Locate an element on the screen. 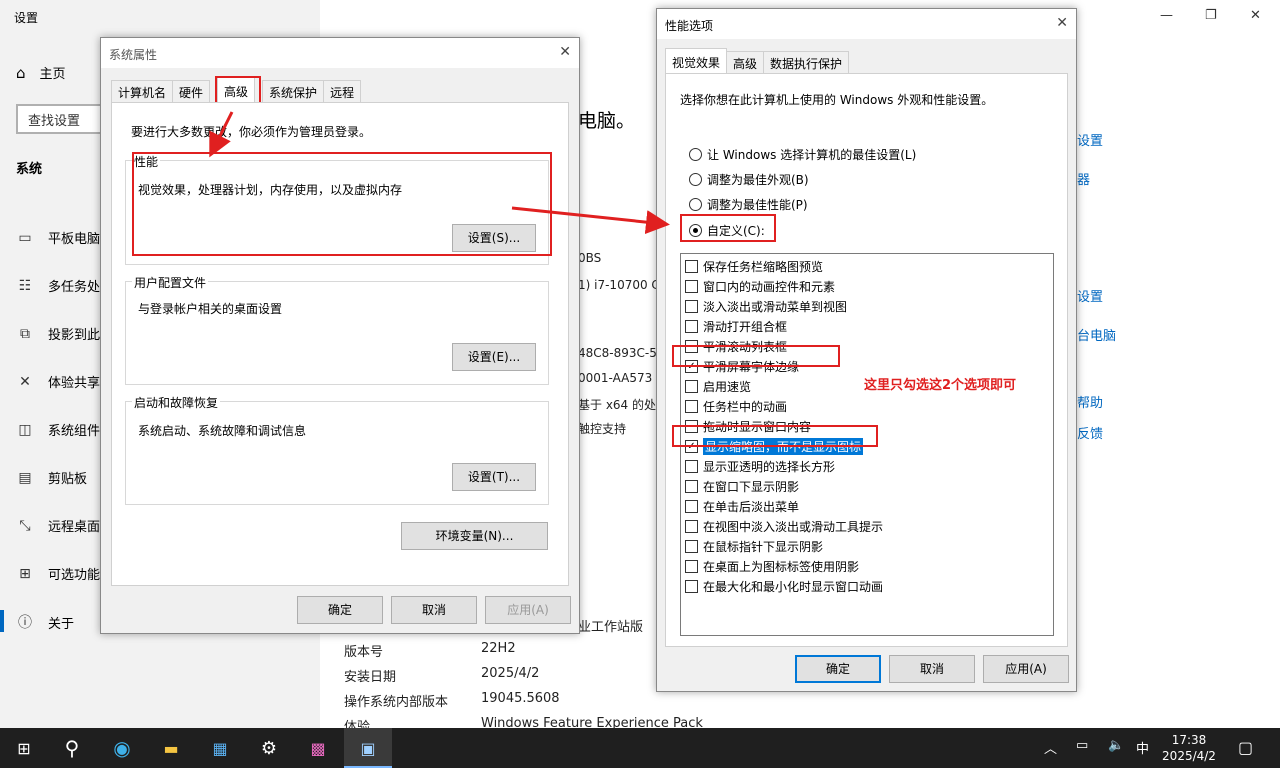  notifications-icon: ▢ is located at coordinates (1245, 747).